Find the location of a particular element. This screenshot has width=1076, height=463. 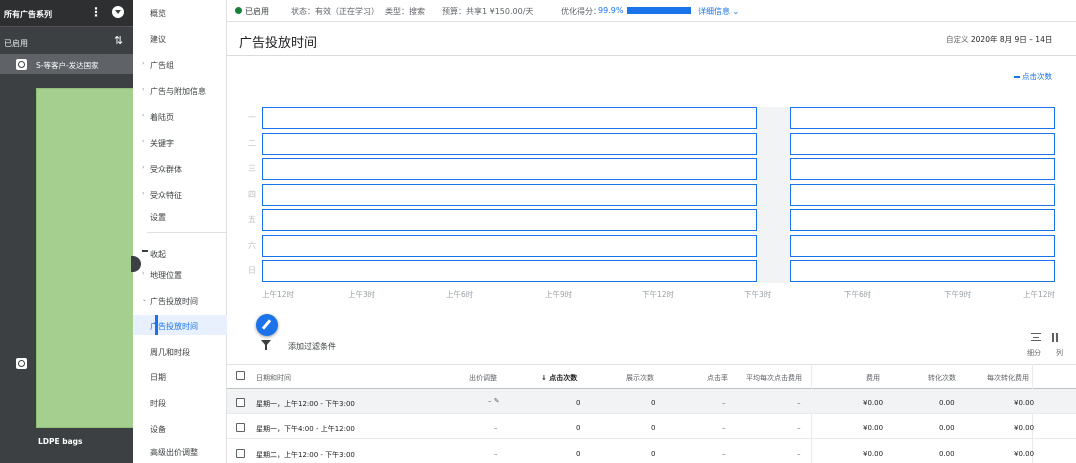

time-axis-label: 下午3时 is located at coordinates (758, 294).